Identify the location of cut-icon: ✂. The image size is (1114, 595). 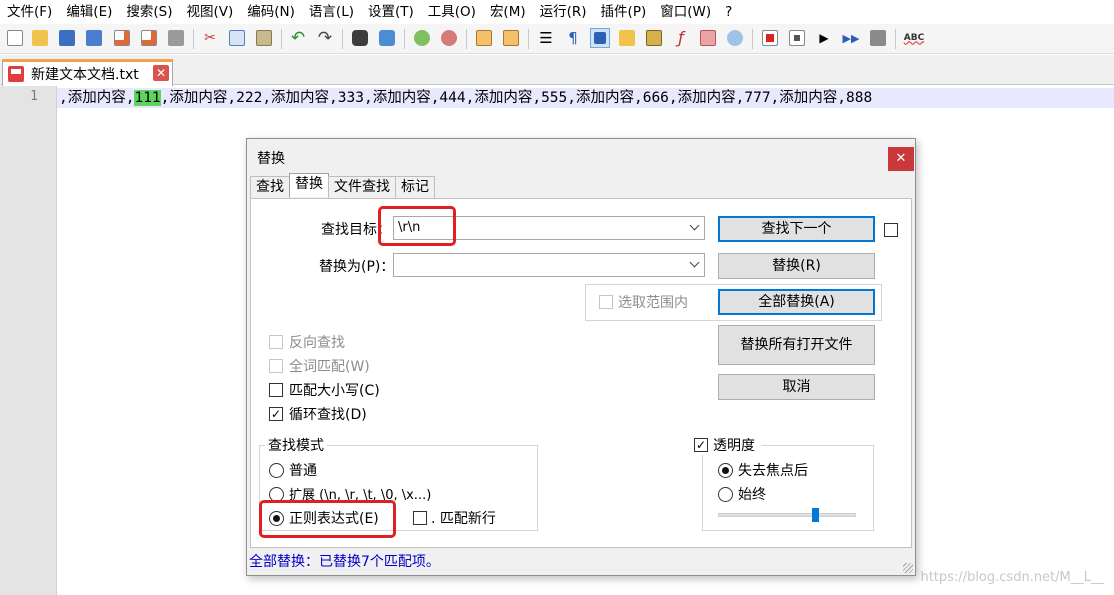
(210, 38).